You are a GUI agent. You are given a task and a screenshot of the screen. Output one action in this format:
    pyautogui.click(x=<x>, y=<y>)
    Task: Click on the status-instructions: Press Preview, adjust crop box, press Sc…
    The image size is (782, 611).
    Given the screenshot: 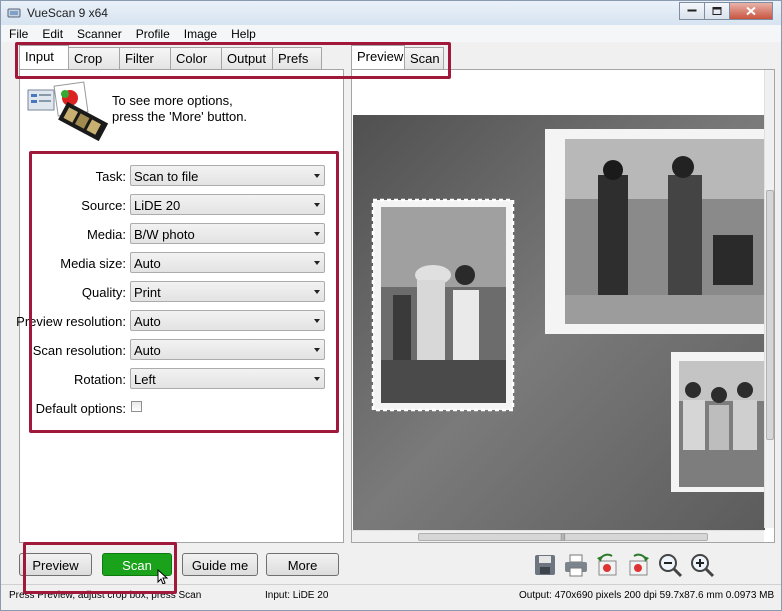 What is the action you would take?
    pyautogui.click(x=105, y=595)
    